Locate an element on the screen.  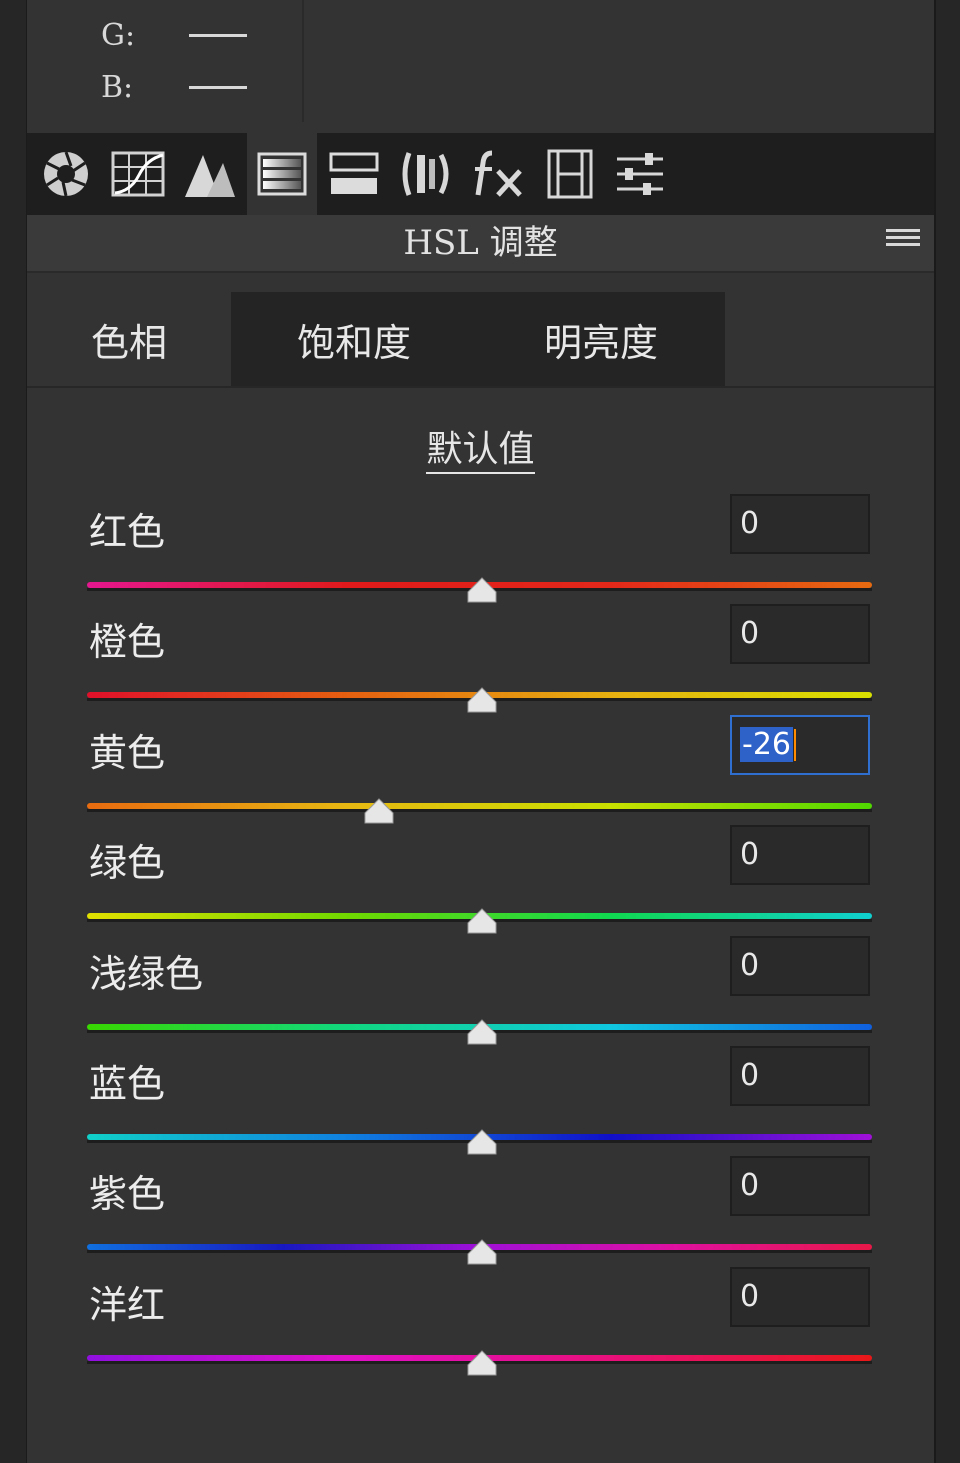
tool-lens-corrections is located at coordinates (426, 174).